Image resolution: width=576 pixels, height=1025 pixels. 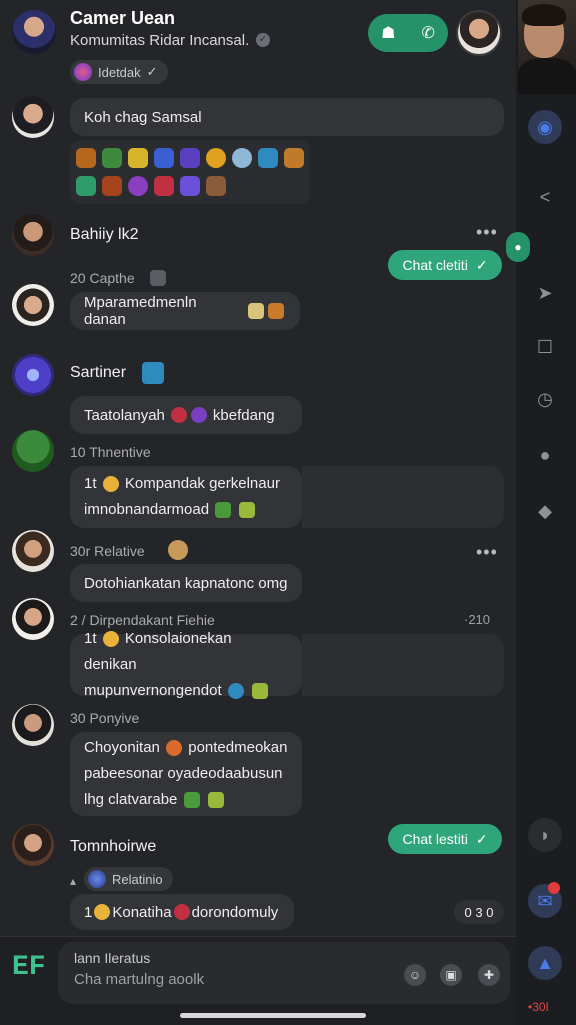 I want to click on message-bubble: Mparamedmenln danan, so click(x=185, y=311).